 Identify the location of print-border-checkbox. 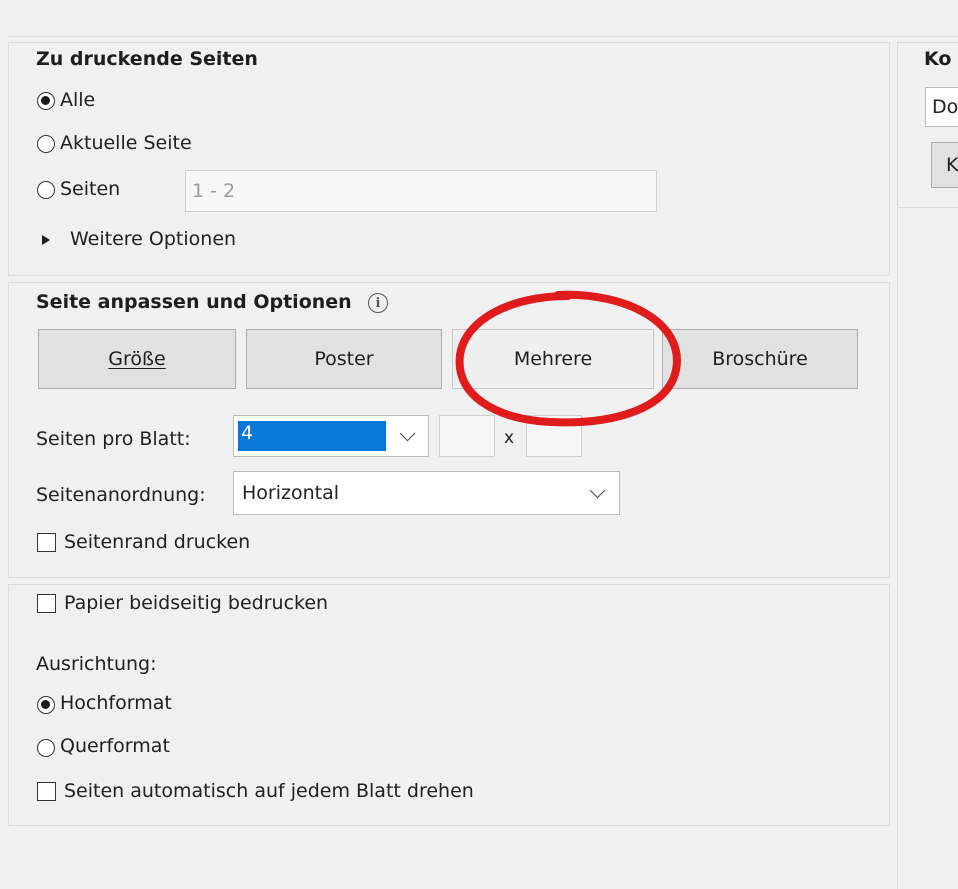
(46, 542).